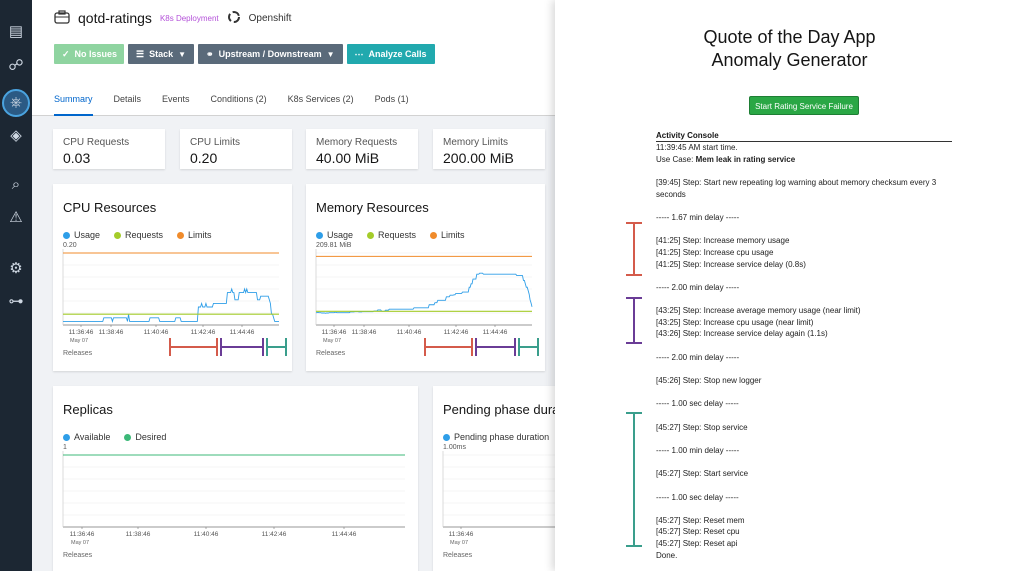  Describe the element at coordinates (176, 105) in the screenshot. I see `tab-events: Events` at that location.